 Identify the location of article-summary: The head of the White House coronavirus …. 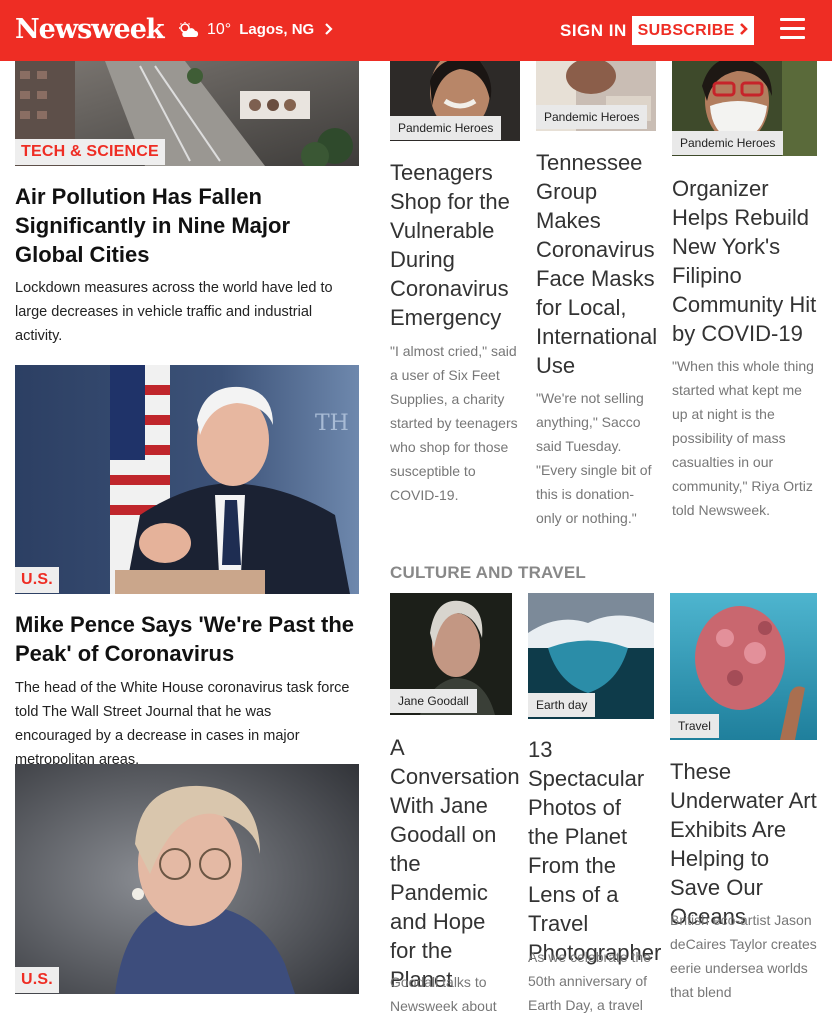
(182, 724).